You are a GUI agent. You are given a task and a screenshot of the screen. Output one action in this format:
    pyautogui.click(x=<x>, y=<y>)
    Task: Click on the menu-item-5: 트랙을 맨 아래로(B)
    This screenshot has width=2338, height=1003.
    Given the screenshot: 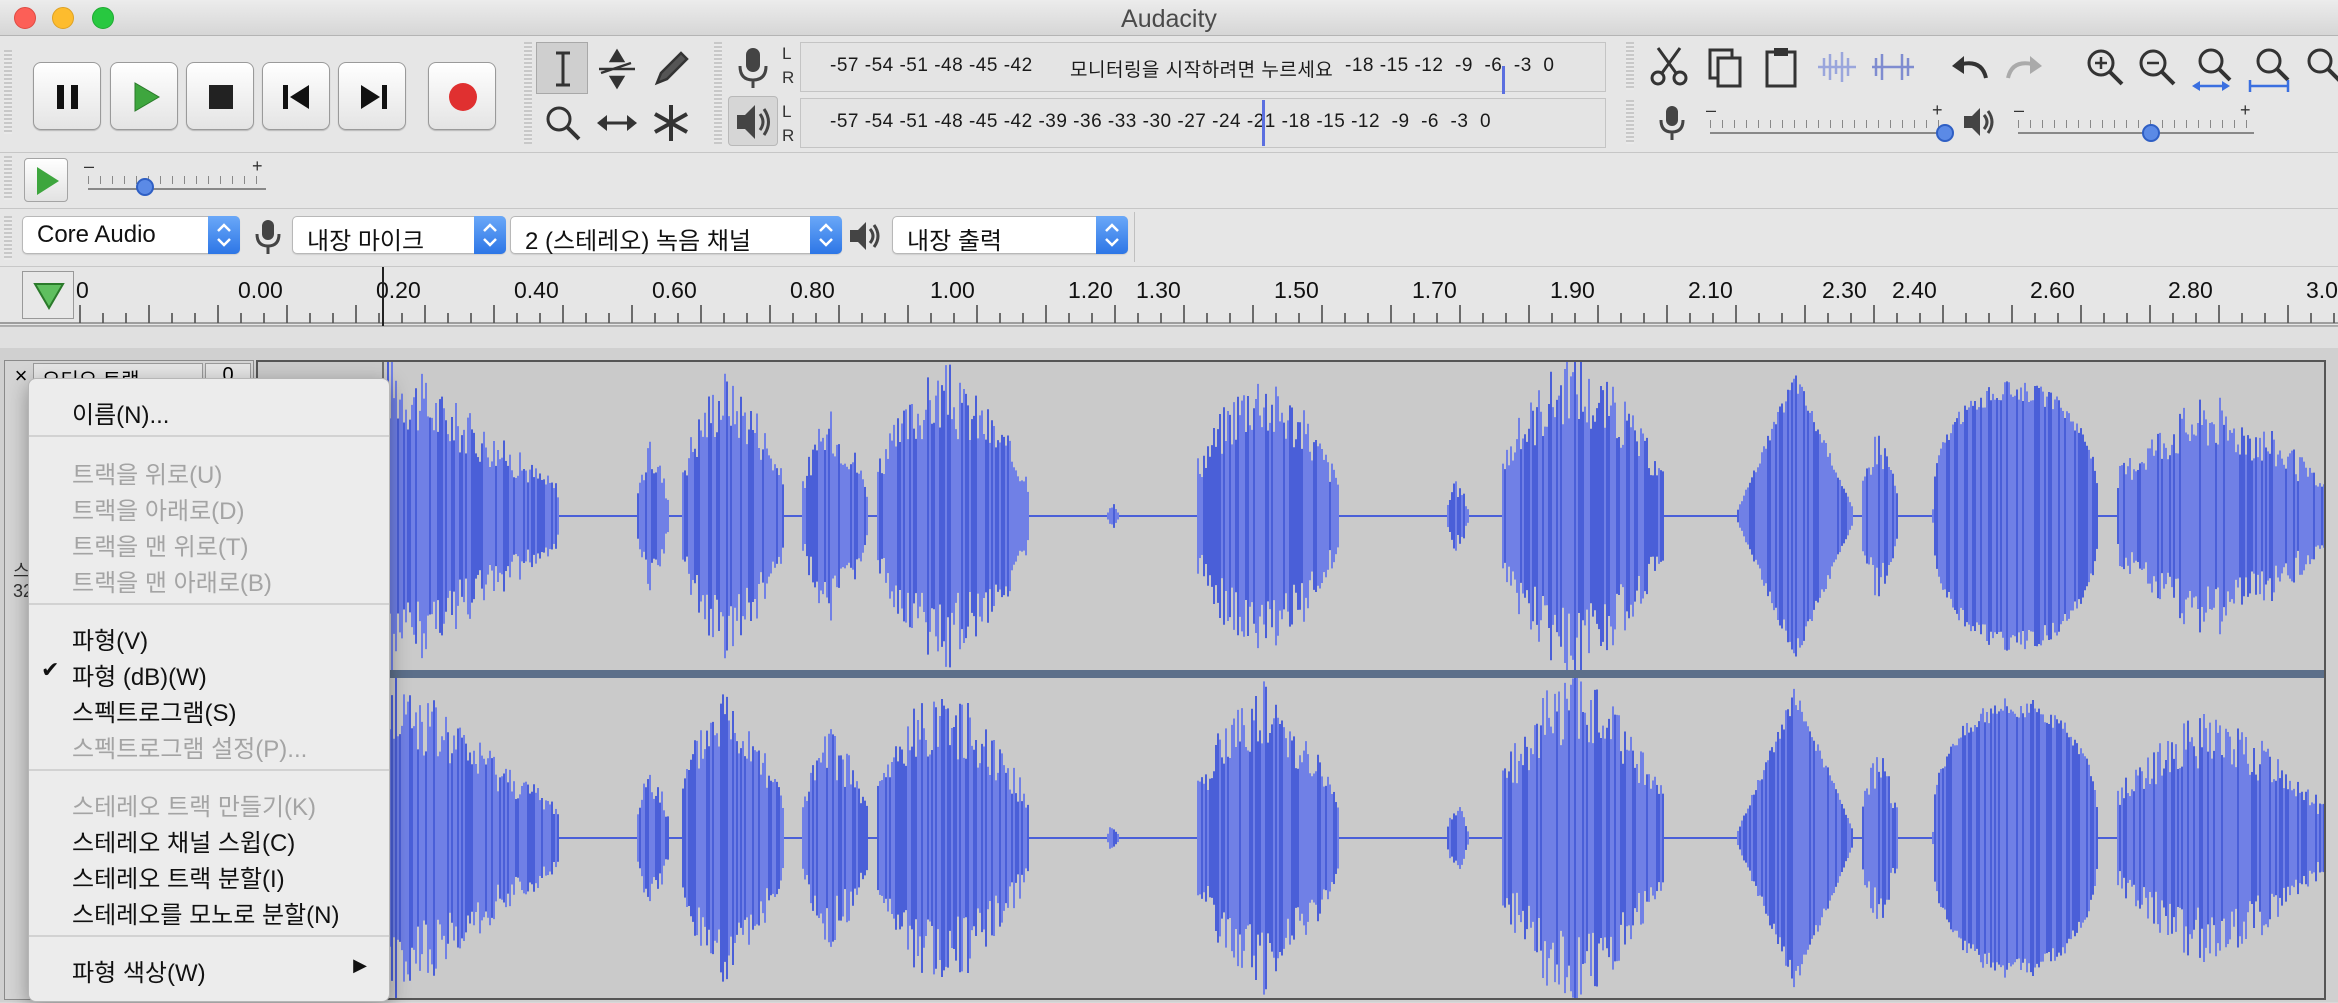 What is the action you would take?
    pyautogui.click(x=209, y=580)
    